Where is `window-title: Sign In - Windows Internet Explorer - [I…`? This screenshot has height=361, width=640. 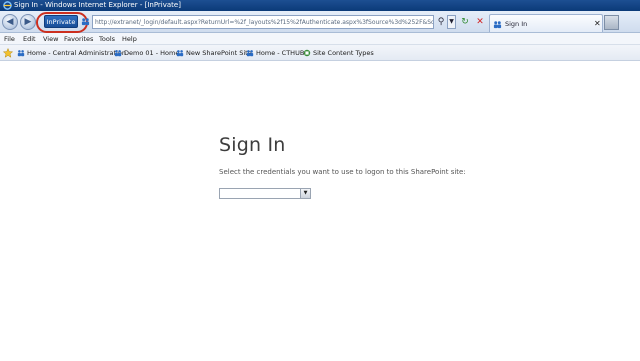
window-title: Sign In - Windows Internet Explorer - [I… is located at coordinates (97, 5).